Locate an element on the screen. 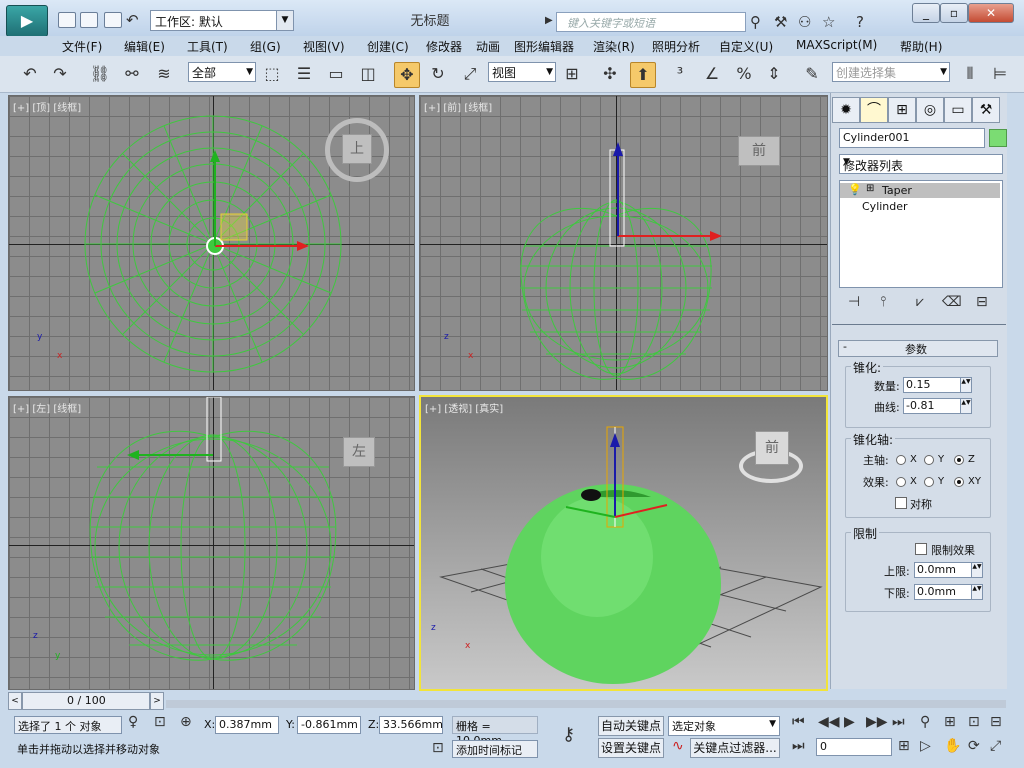 The height and width of the screenshot is (768, 1024). lower-limit-spinner: 0.0mm is located at coordinates (943, 592).